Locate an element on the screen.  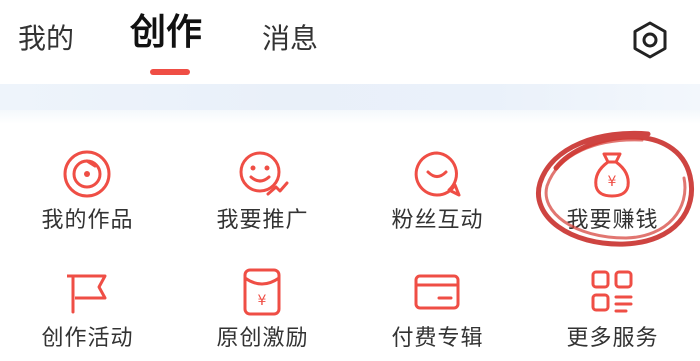
grid-item-promote: 我要推广 is located at coordinates (262, 183).